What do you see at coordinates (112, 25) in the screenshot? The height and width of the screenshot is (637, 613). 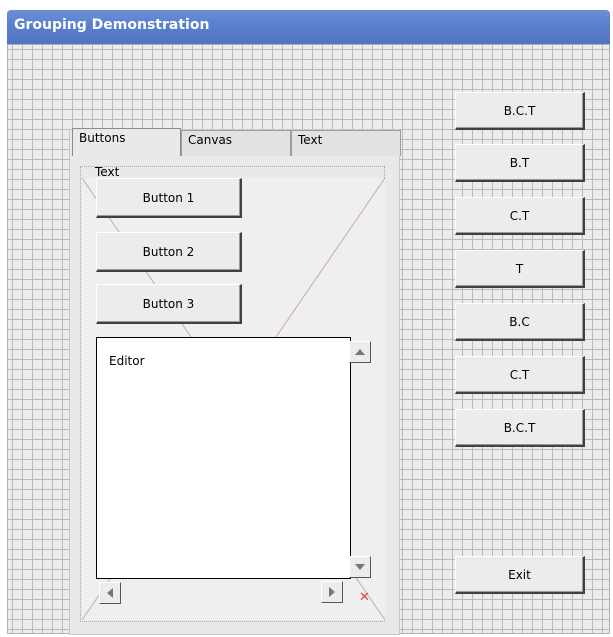 I see `window-title: Grouping Demonstration` at bounding box center [112, 25].